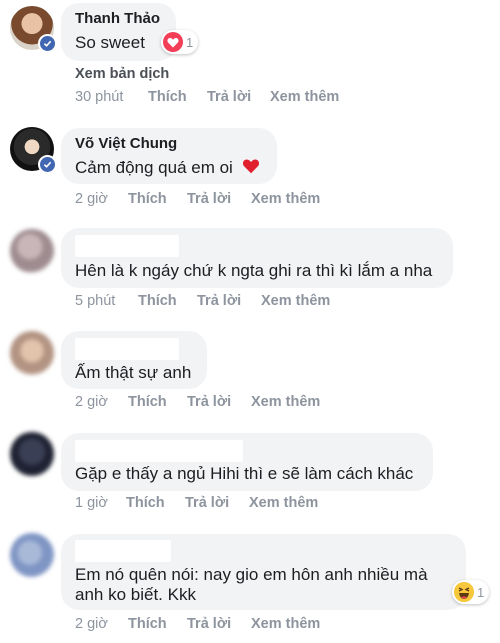 Image resolution: width=500 pixels, height=643 pixels. Describe the element at coordinates (251, 168) in the screenshot. I see `heart-emoji-icon` at that location.